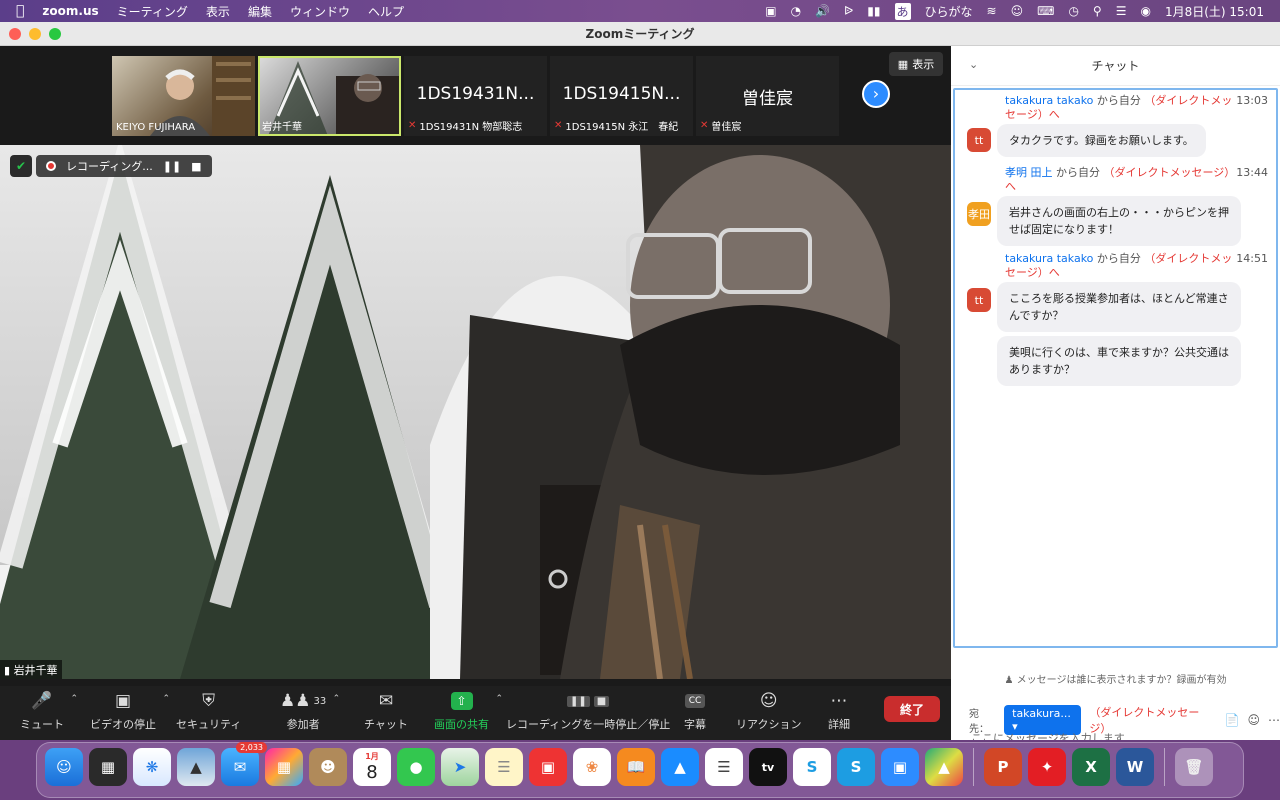 The height and width of the screenshot is (800, 1280). I want to click on ellipsis-icon: ⋯, so click(1274, 720).